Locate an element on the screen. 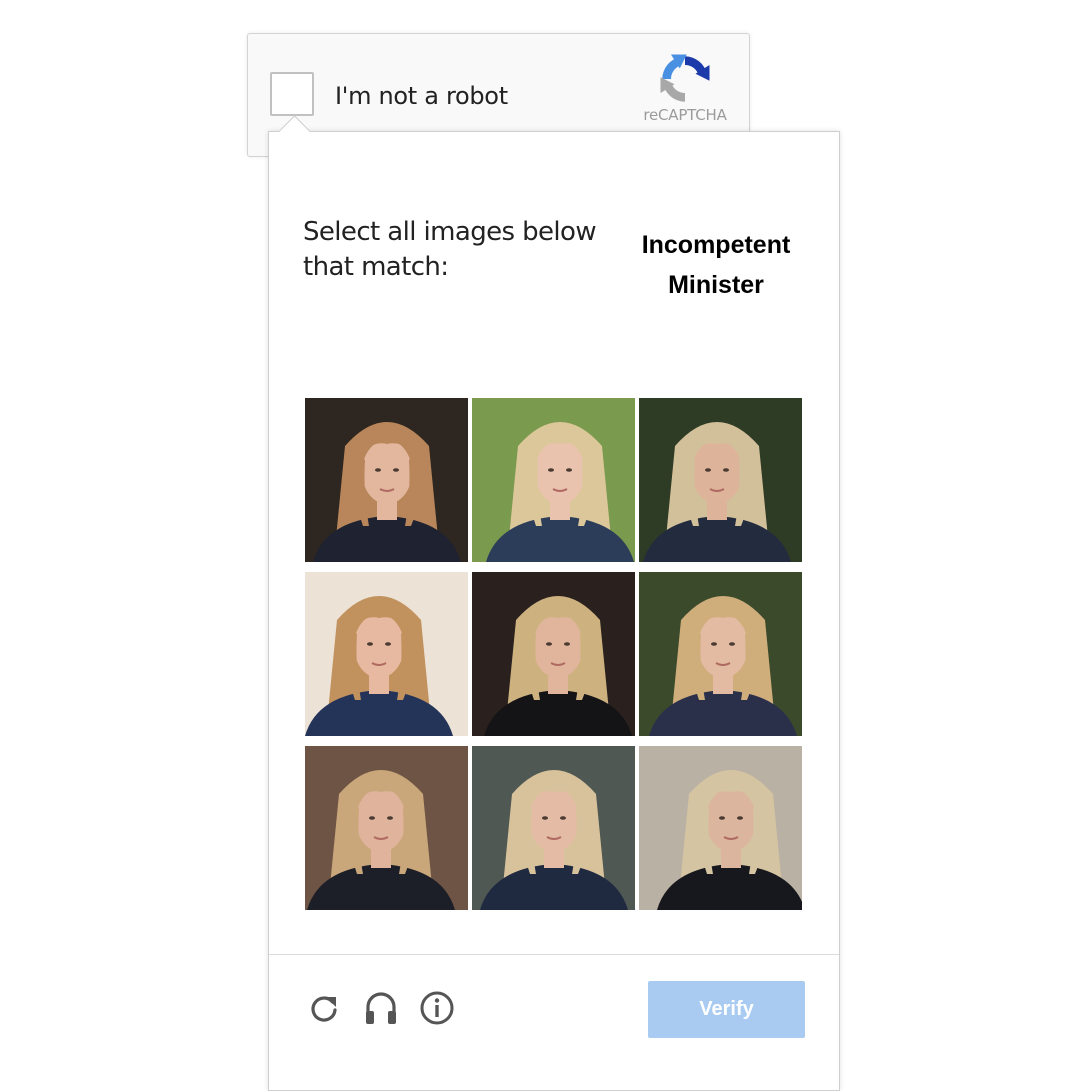 The width and height of the screenshot is (1080, 1091). not-robot-checkbox is located at coordinates (292, 94).